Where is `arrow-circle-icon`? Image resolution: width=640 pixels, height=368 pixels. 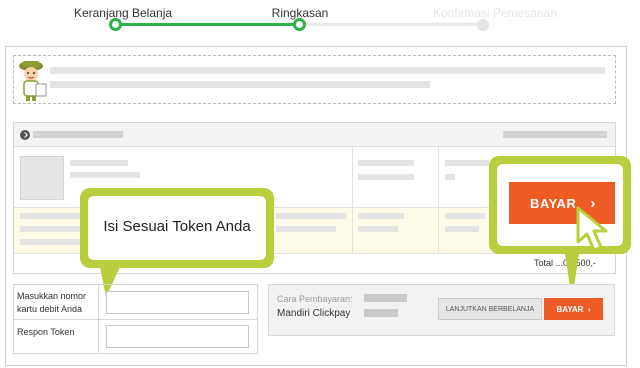
arrow-circle-icon is located at coordinates (25, 135).